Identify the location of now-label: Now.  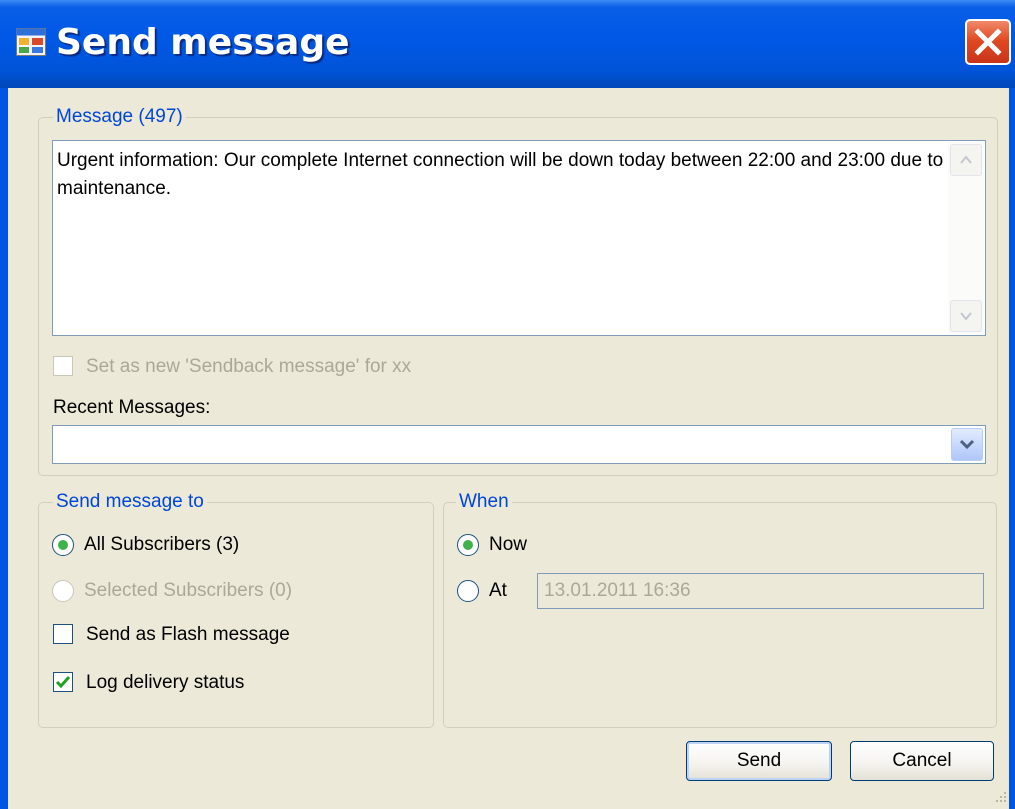
(508, 545).